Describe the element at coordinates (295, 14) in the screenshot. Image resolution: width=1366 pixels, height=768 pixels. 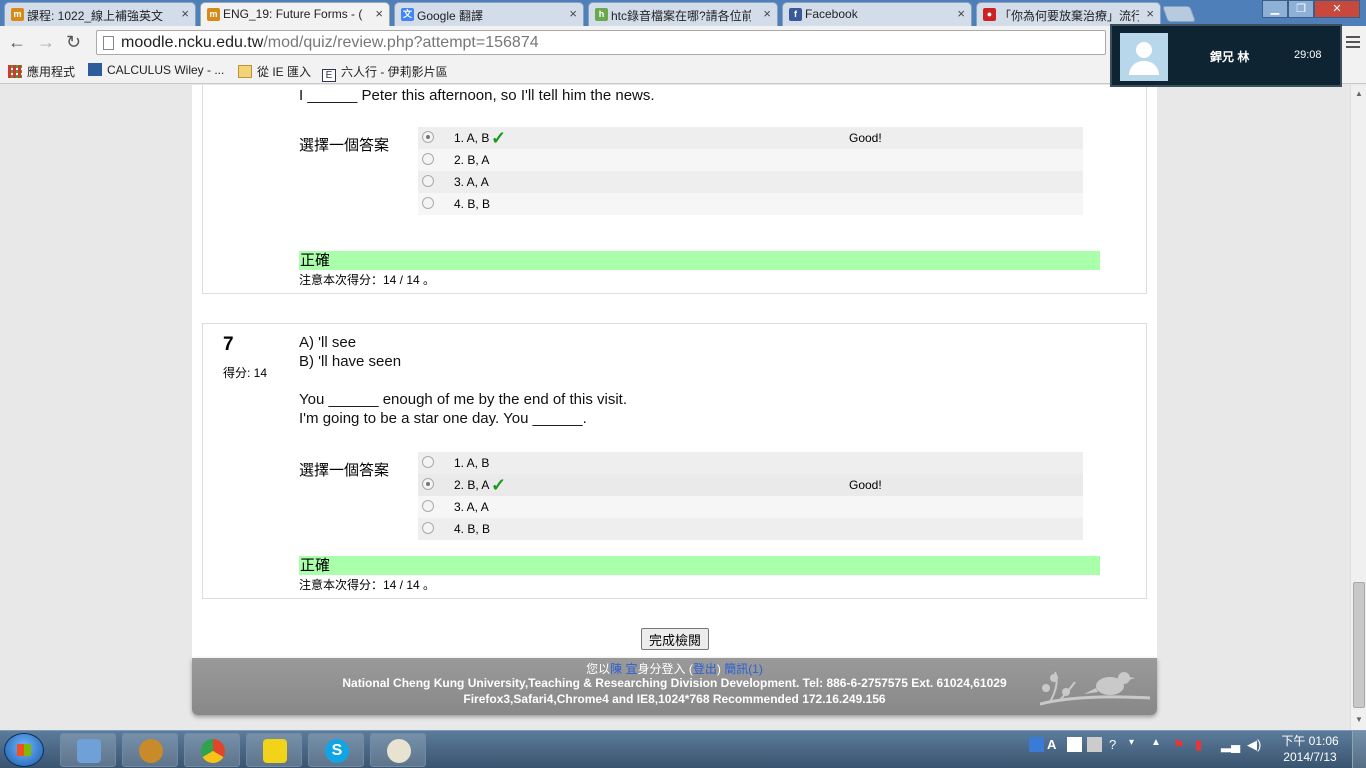
I see `tab-eng19-active: m ENG_19: Future Forms - ( ×` at that location.